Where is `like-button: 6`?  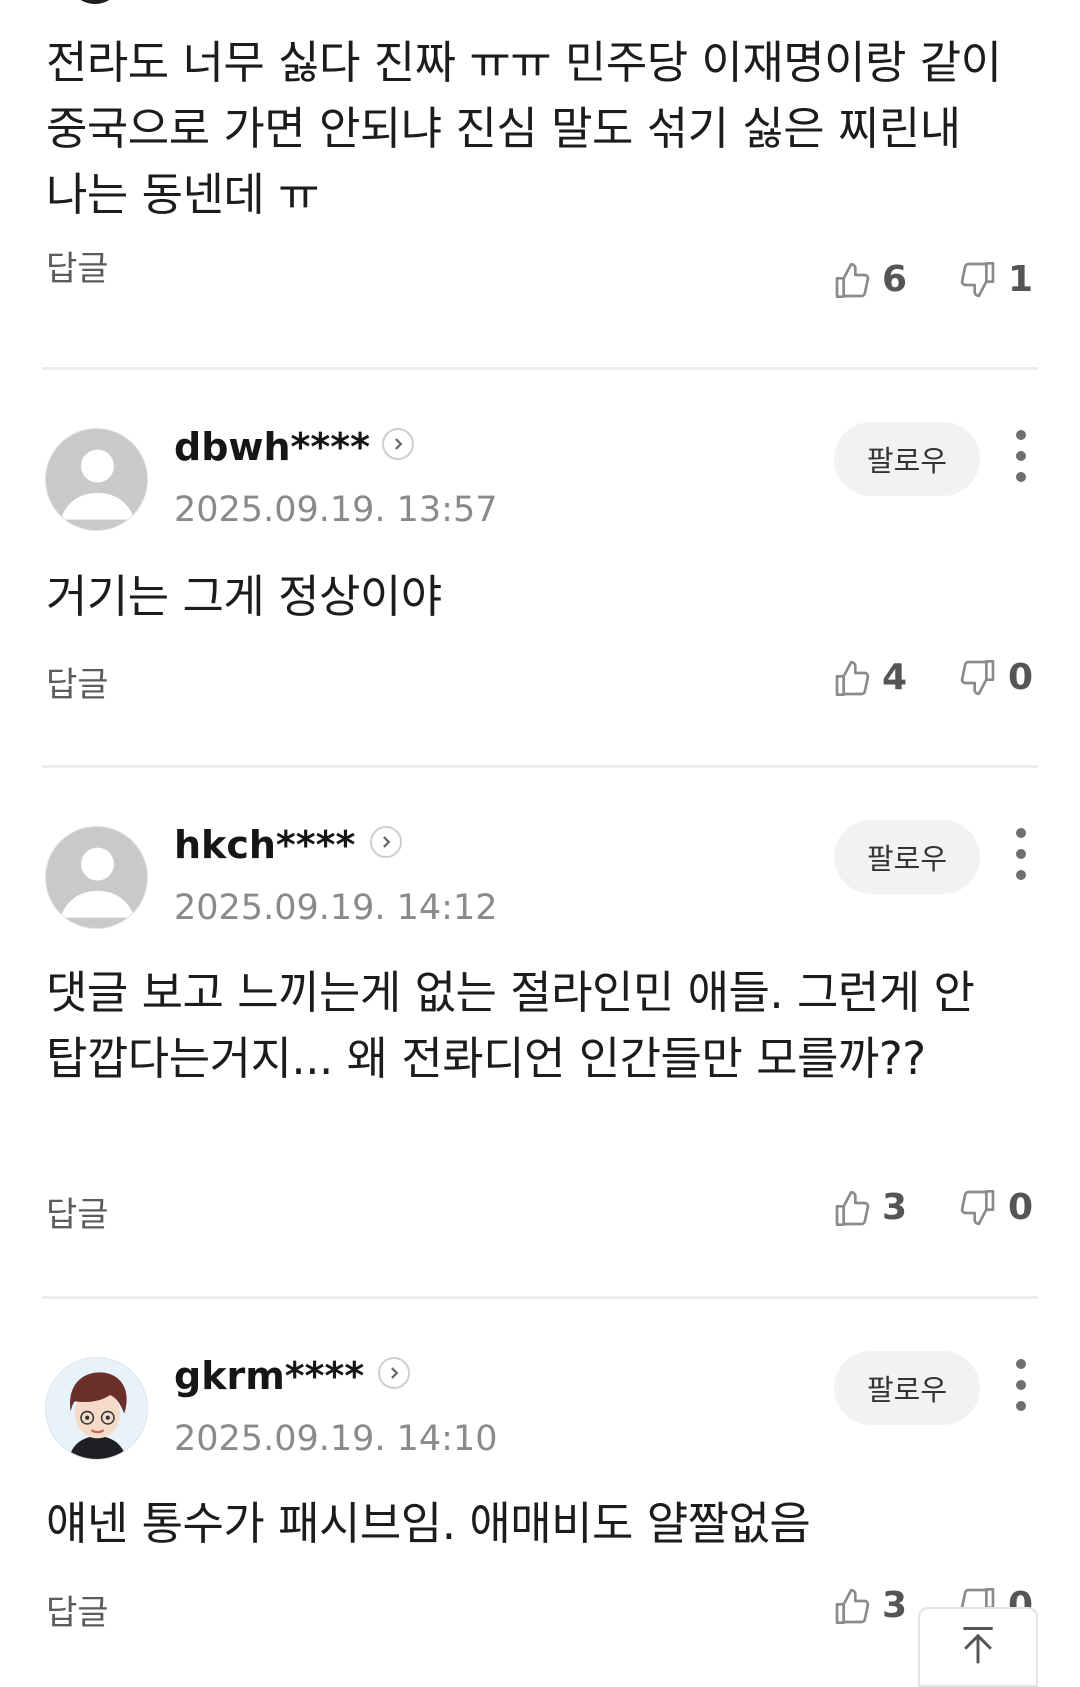
like-button: 6 is located at coordinates (869, 280).